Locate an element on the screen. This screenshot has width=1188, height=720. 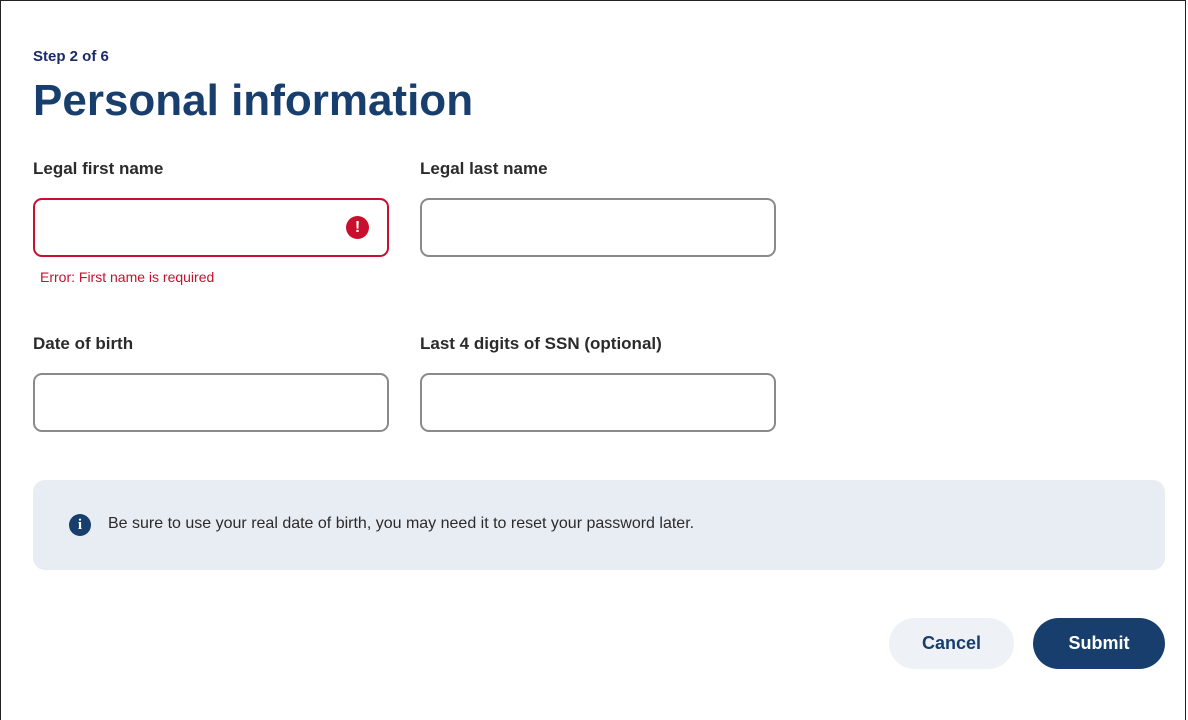
dob-input is located at coordinates (192, 402).